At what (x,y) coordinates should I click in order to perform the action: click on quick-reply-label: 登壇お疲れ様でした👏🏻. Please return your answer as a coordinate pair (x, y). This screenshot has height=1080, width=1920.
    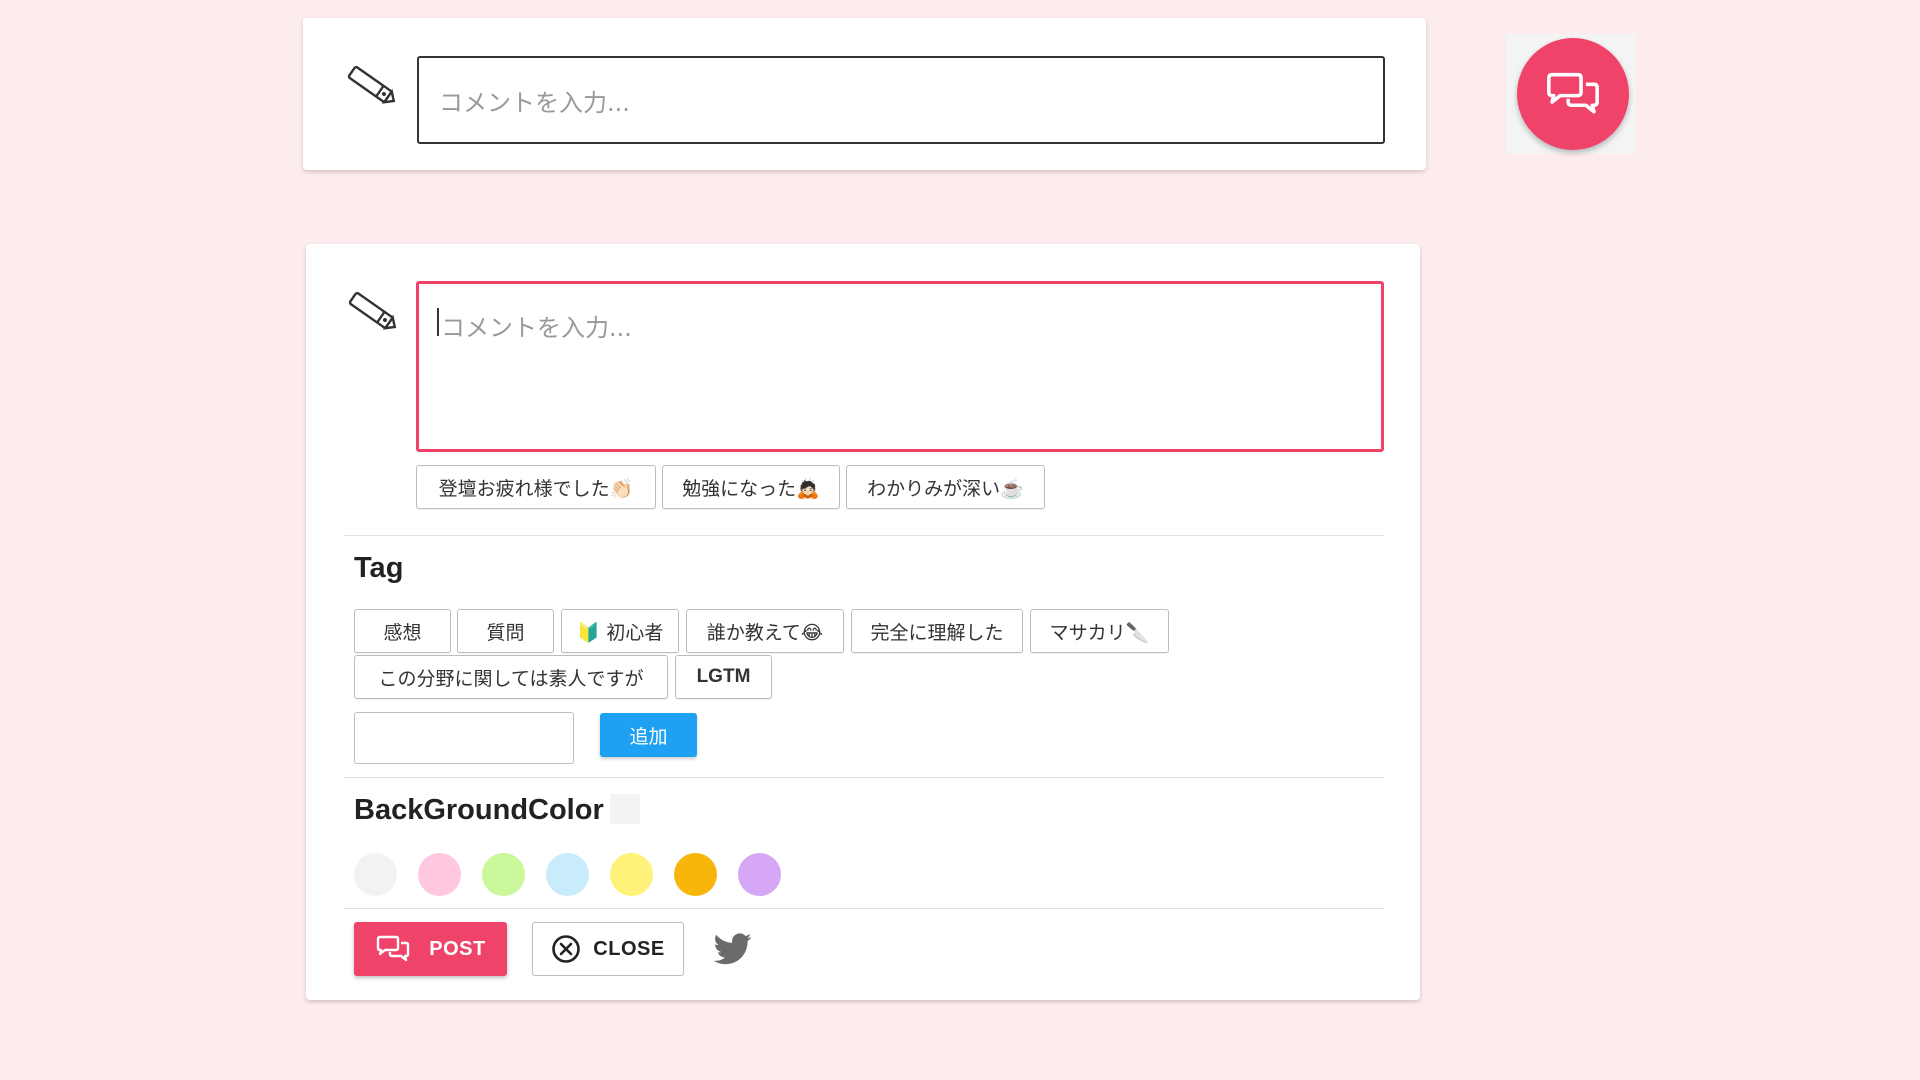
    Looking at the image, I should click on (536, 488).